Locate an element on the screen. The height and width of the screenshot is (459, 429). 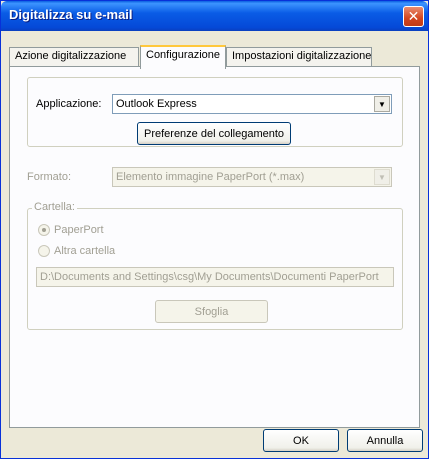
button-label: Preferenze del collegamento is located at coordinates (214, 133).